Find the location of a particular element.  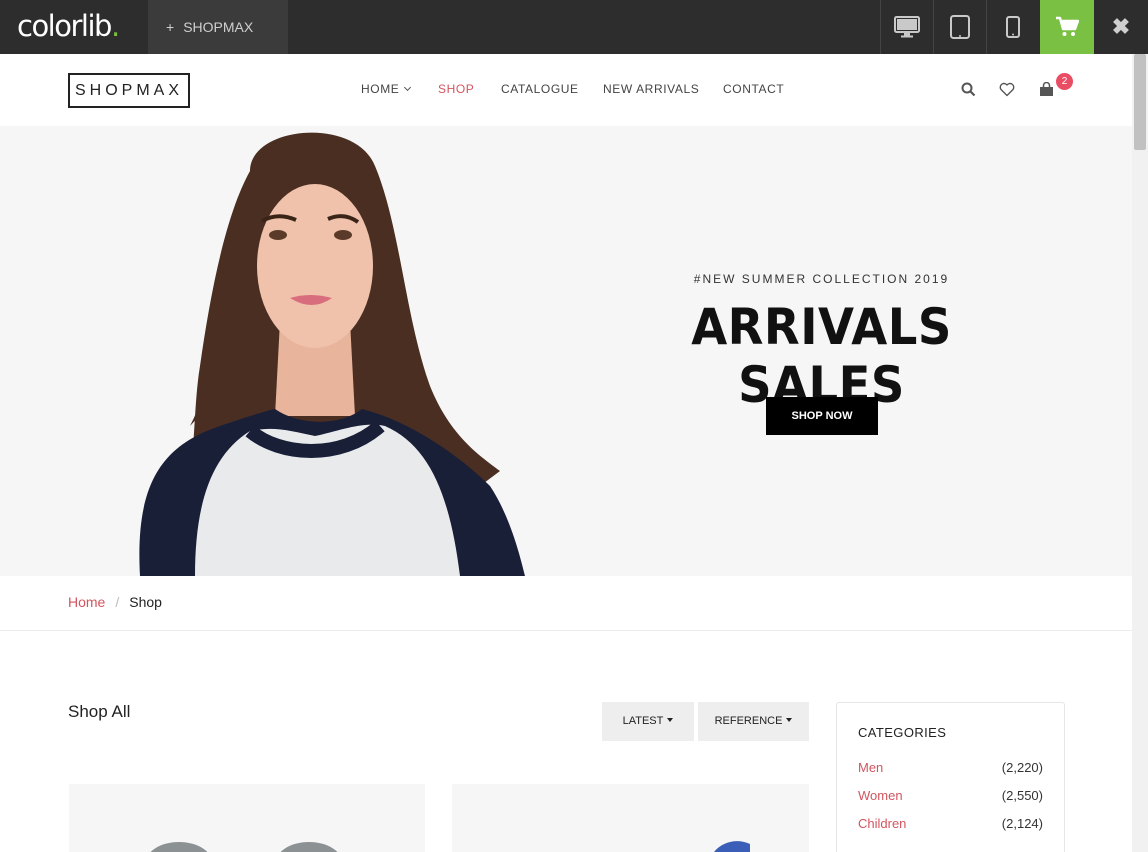

cart-count-badge: 2 is located at coordinates (1064, 81).